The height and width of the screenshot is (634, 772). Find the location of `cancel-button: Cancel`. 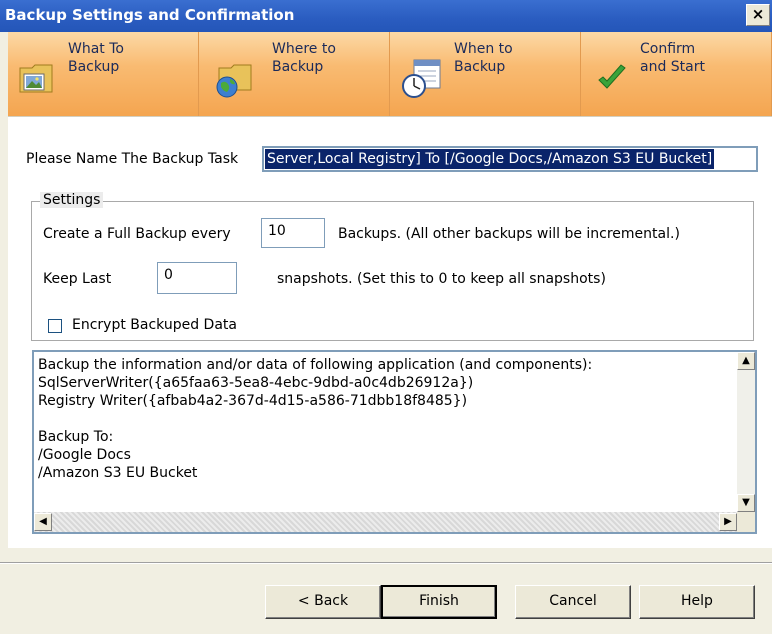

cancel-button: Cancel is located at coordinates (573, 602).